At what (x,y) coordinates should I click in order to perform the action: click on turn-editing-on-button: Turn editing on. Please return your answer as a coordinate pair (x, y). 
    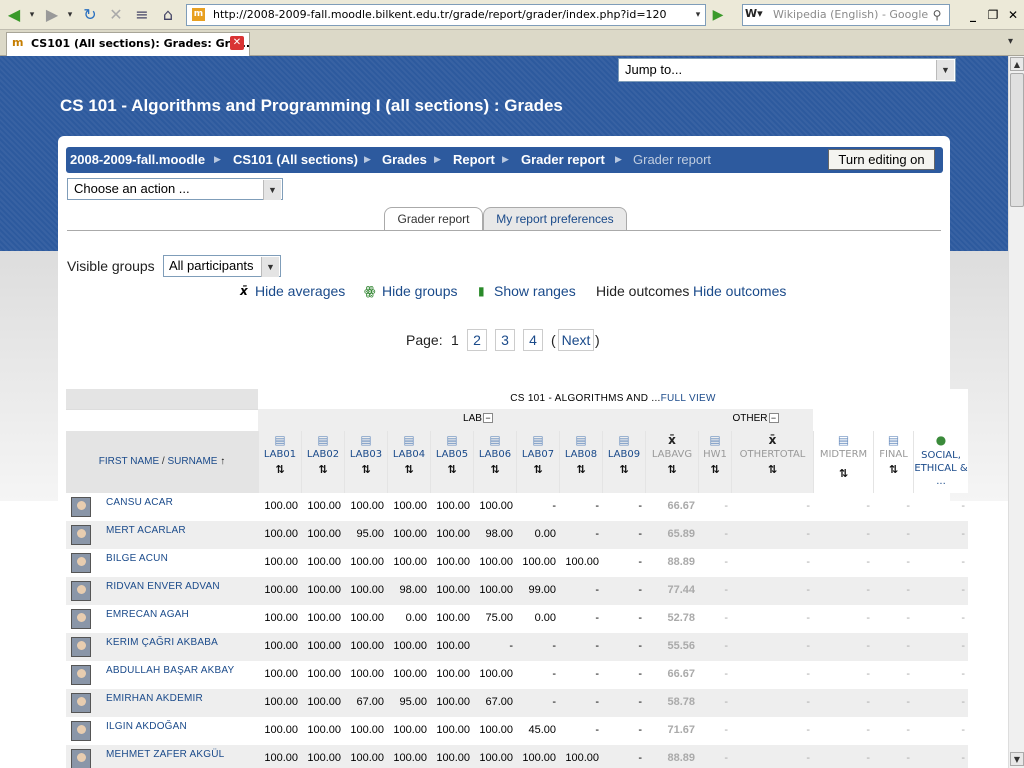
    Looking at the image, I should click on (881, 159).